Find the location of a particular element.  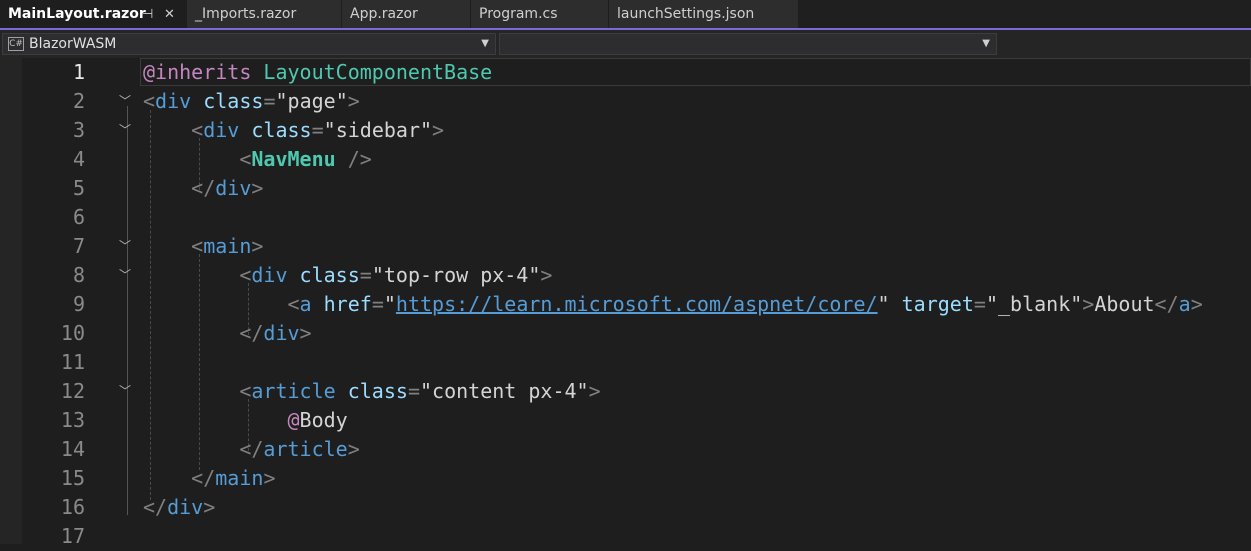

code-line-15: 15 </main> is located at coordinates (625, 478).